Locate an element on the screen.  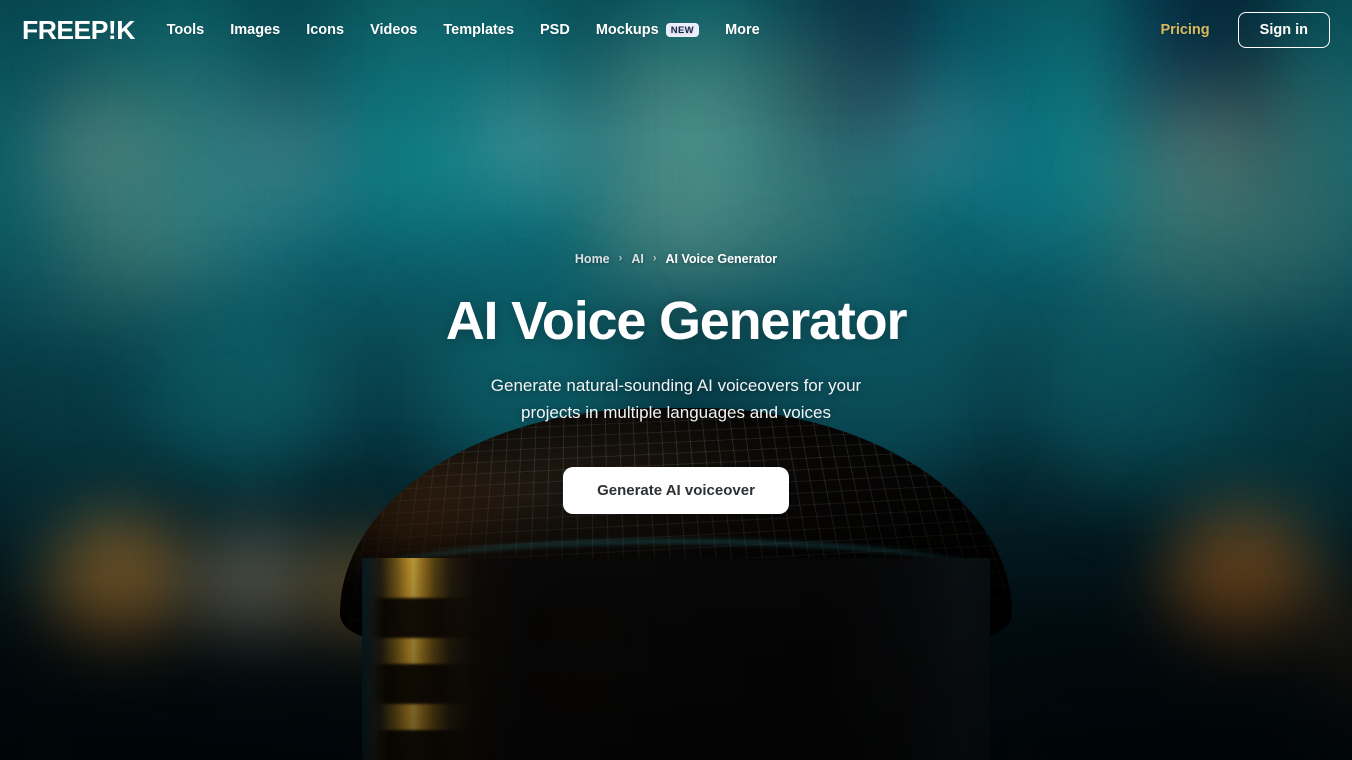
new-badge: NEW is located at coordinates (682, 30).